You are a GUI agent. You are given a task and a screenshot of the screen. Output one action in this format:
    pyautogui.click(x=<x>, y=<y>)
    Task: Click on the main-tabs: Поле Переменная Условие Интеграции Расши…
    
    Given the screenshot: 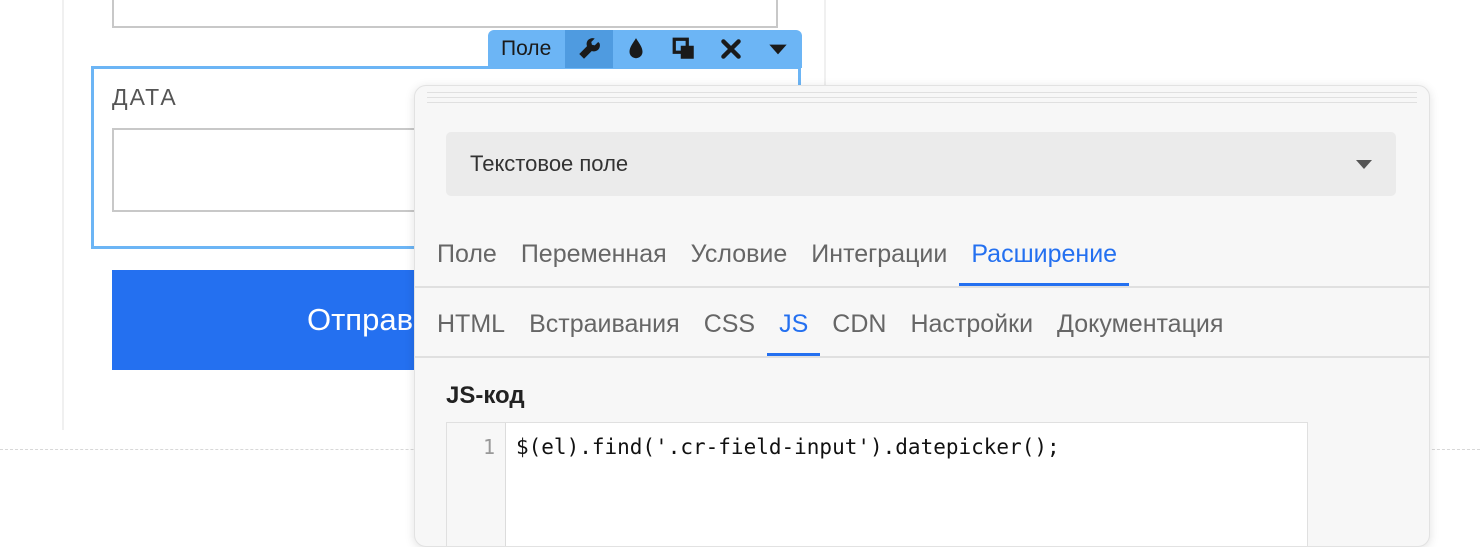 What is the action you would take?
    pyautogui.click(x=922, y=260)
    